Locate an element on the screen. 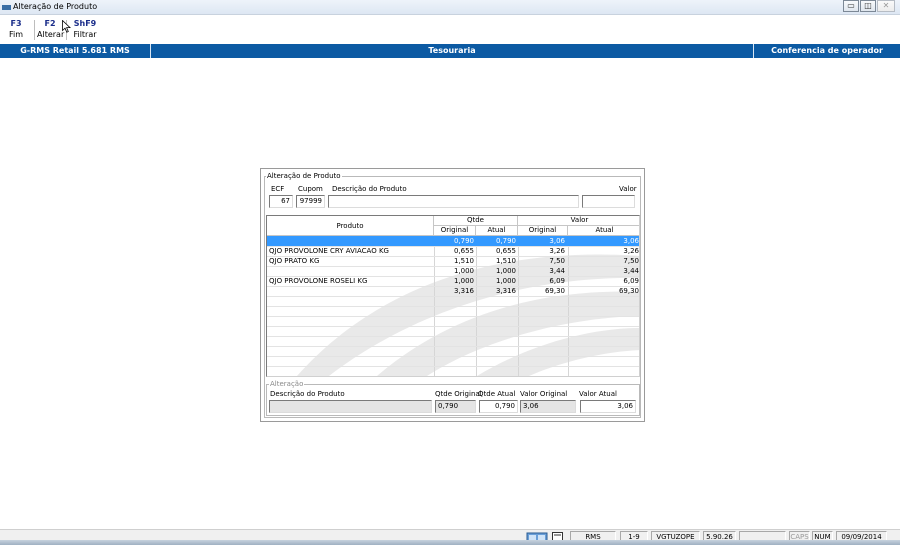  row-produto: QJO PROVOLONE CRY AVIACAO KG is located at coordinates (329, 251).